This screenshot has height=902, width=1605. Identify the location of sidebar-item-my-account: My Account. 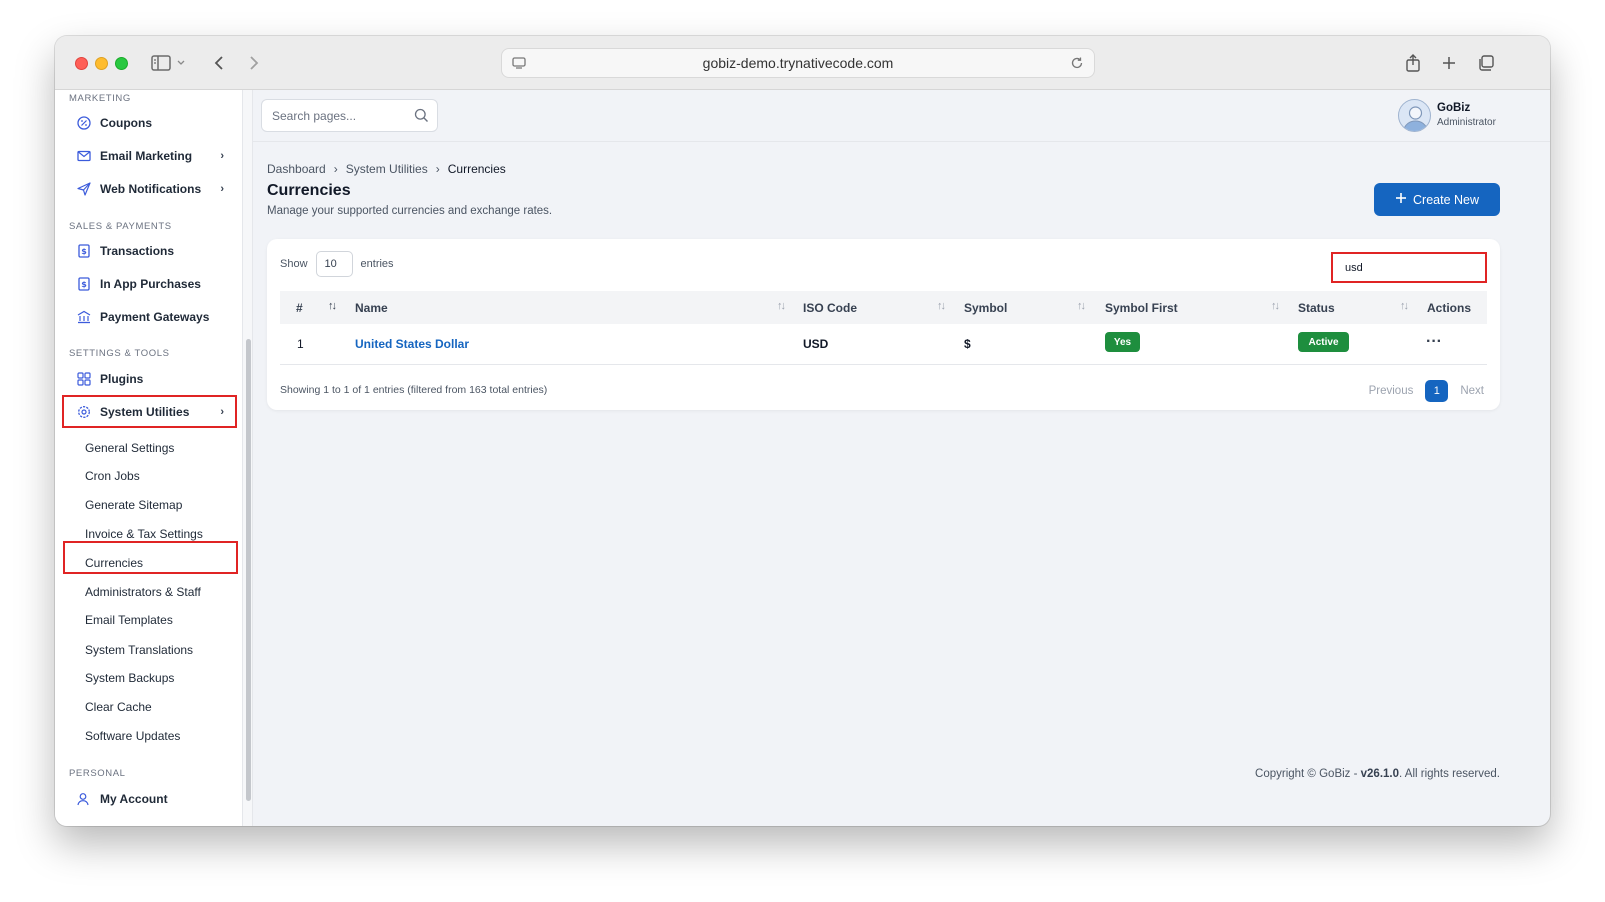
(149, 799).